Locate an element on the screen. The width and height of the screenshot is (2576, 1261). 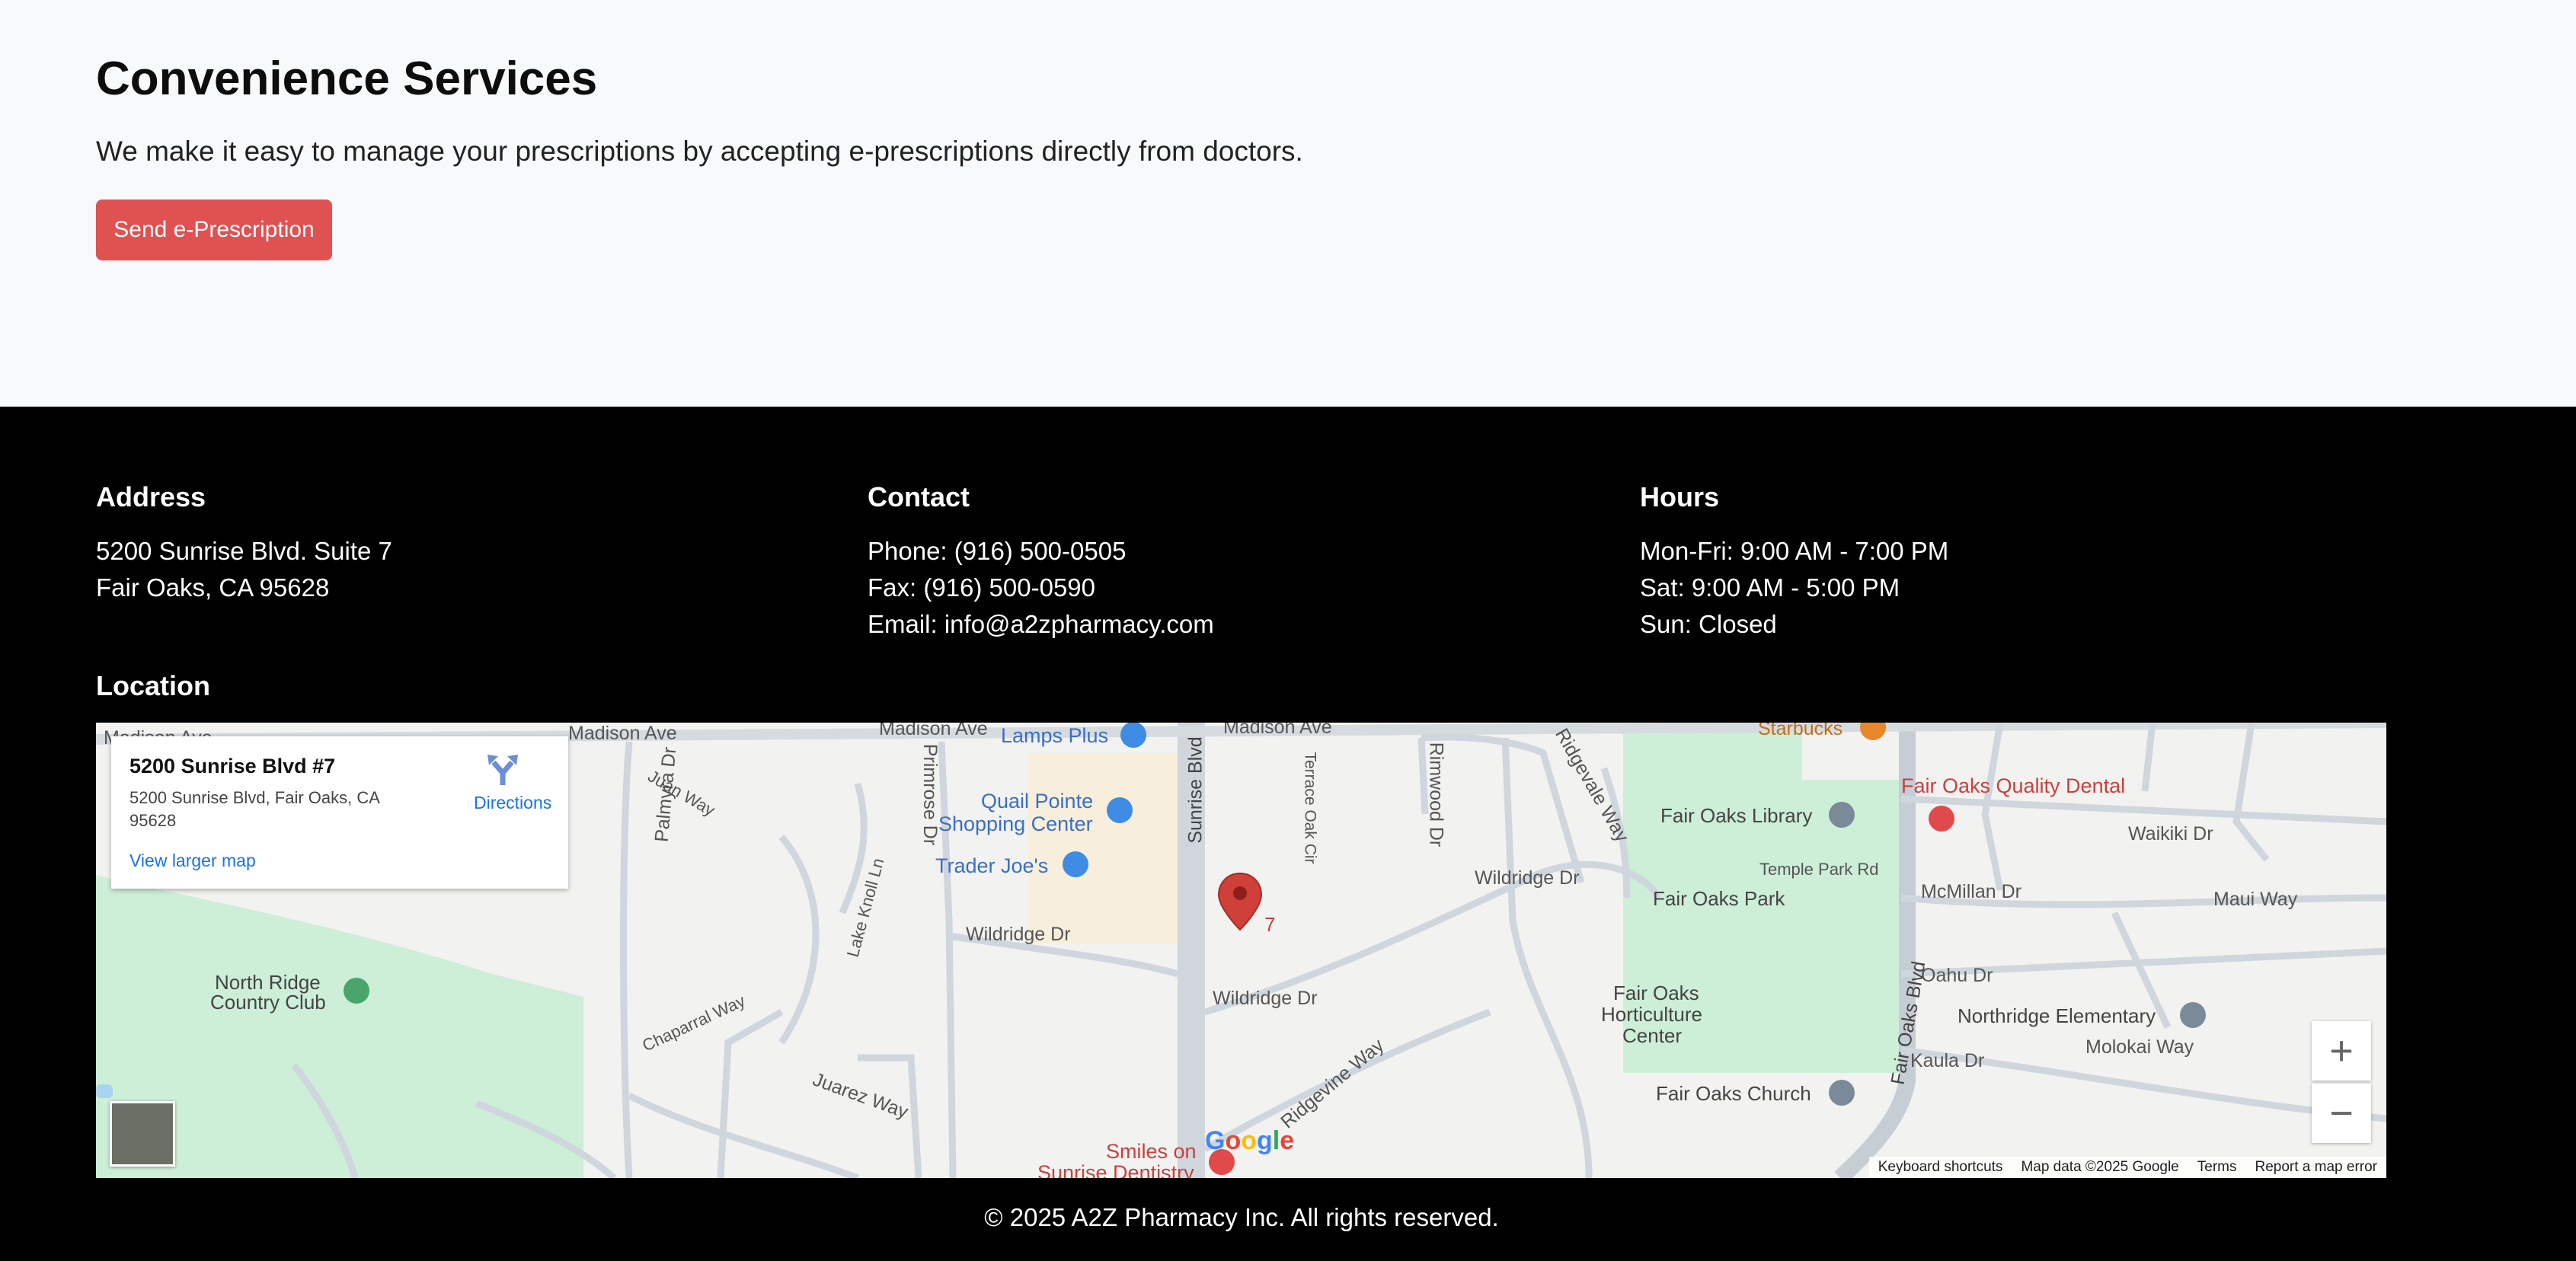
location-heading: Location is located at coordinates (153, 685).